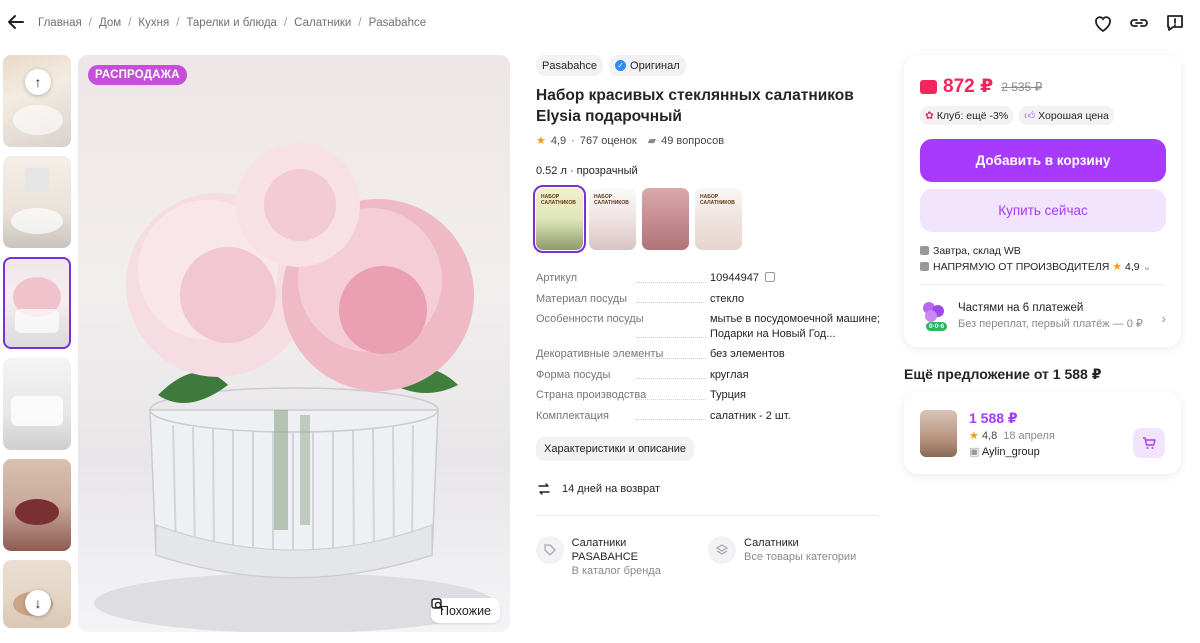  What do you see at coordinates (750, 415) in the screenshot?
I see `spec-value: салатник - 2 шт.` at bounding box center [750, 415].